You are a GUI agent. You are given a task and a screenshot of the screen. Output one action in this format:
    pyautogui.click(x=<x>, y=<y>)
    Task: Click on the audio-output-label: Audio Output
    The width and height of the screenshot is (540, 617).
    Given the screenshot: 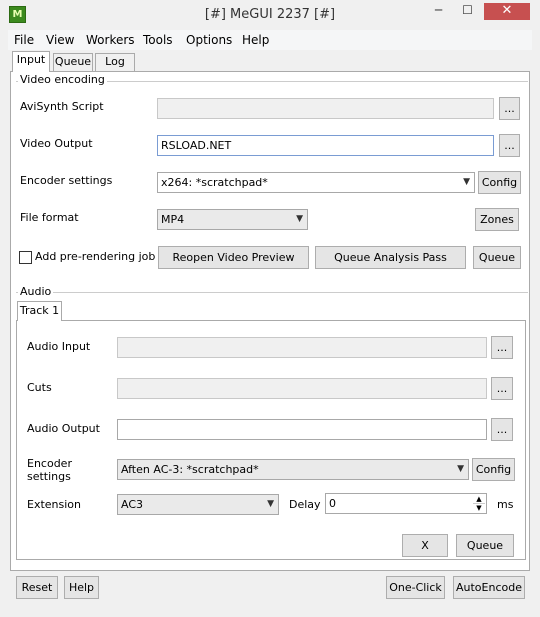 What is the action you would take?
    pyautogui.click(x=63, y=428)
    